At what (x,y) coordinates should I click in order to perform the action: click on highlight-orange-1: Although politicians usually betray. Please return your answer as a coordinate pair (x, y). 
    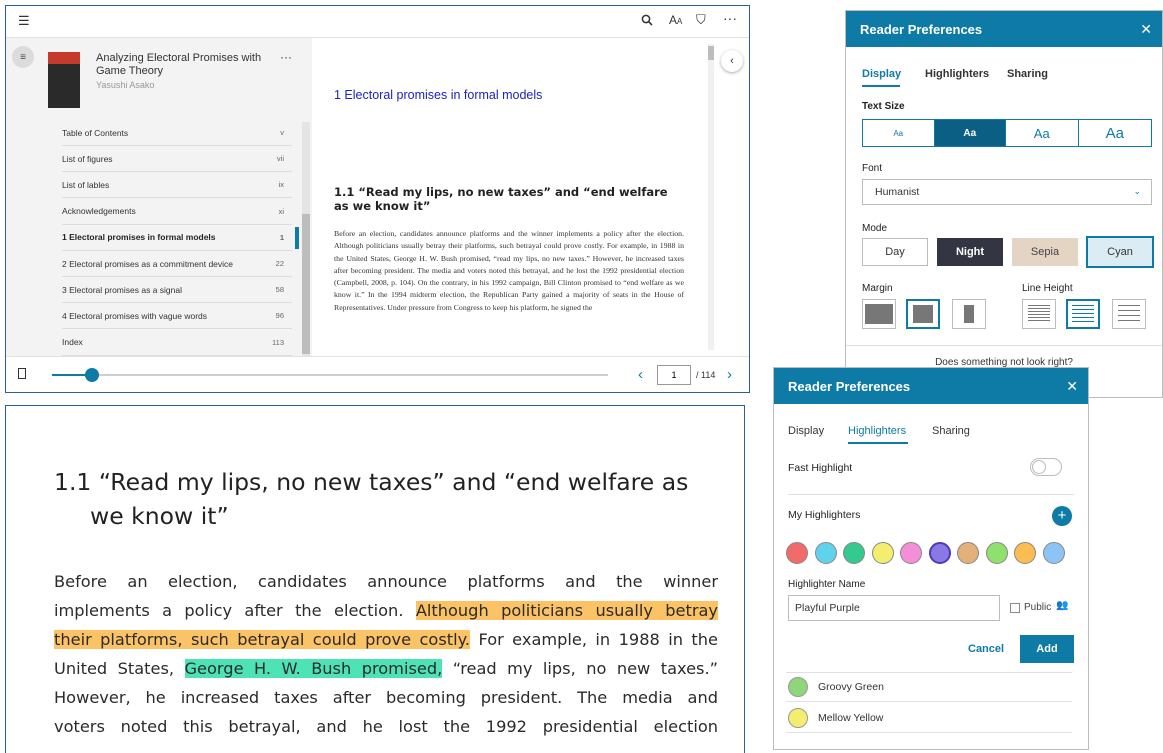
    Looking at the image, I should click on (566, 610).